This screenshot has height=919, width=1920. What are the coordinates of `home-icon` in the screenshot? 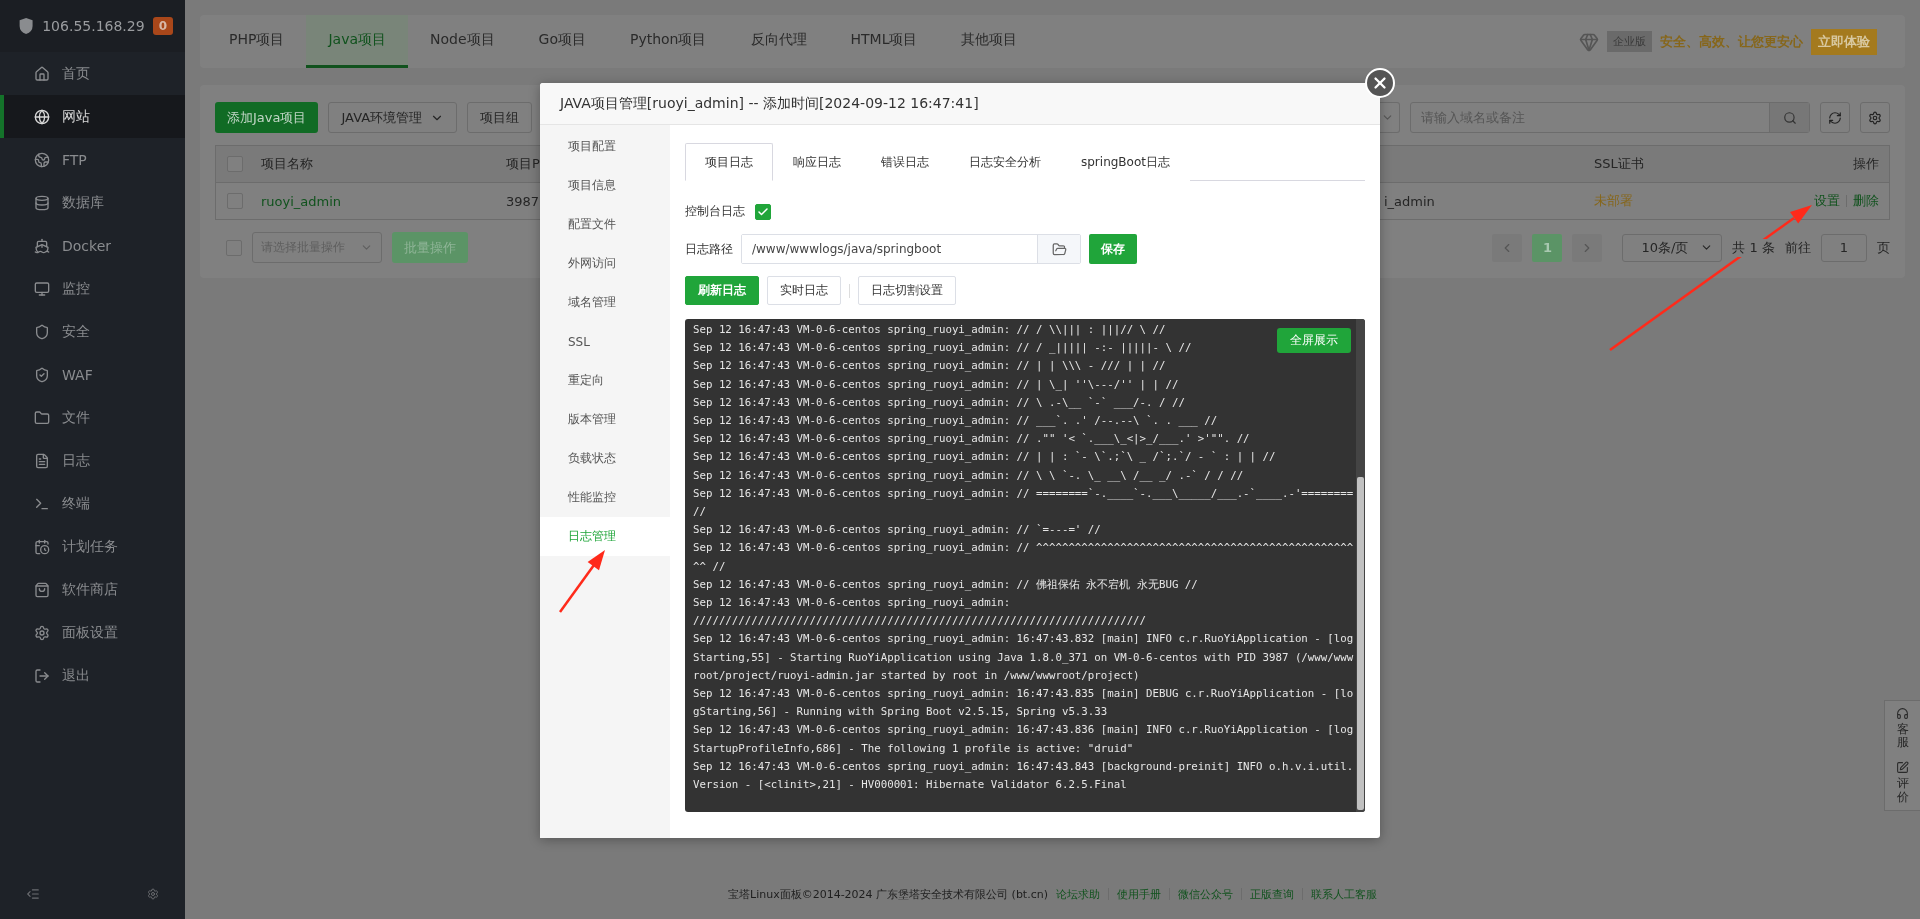 It's located at (42, 73).